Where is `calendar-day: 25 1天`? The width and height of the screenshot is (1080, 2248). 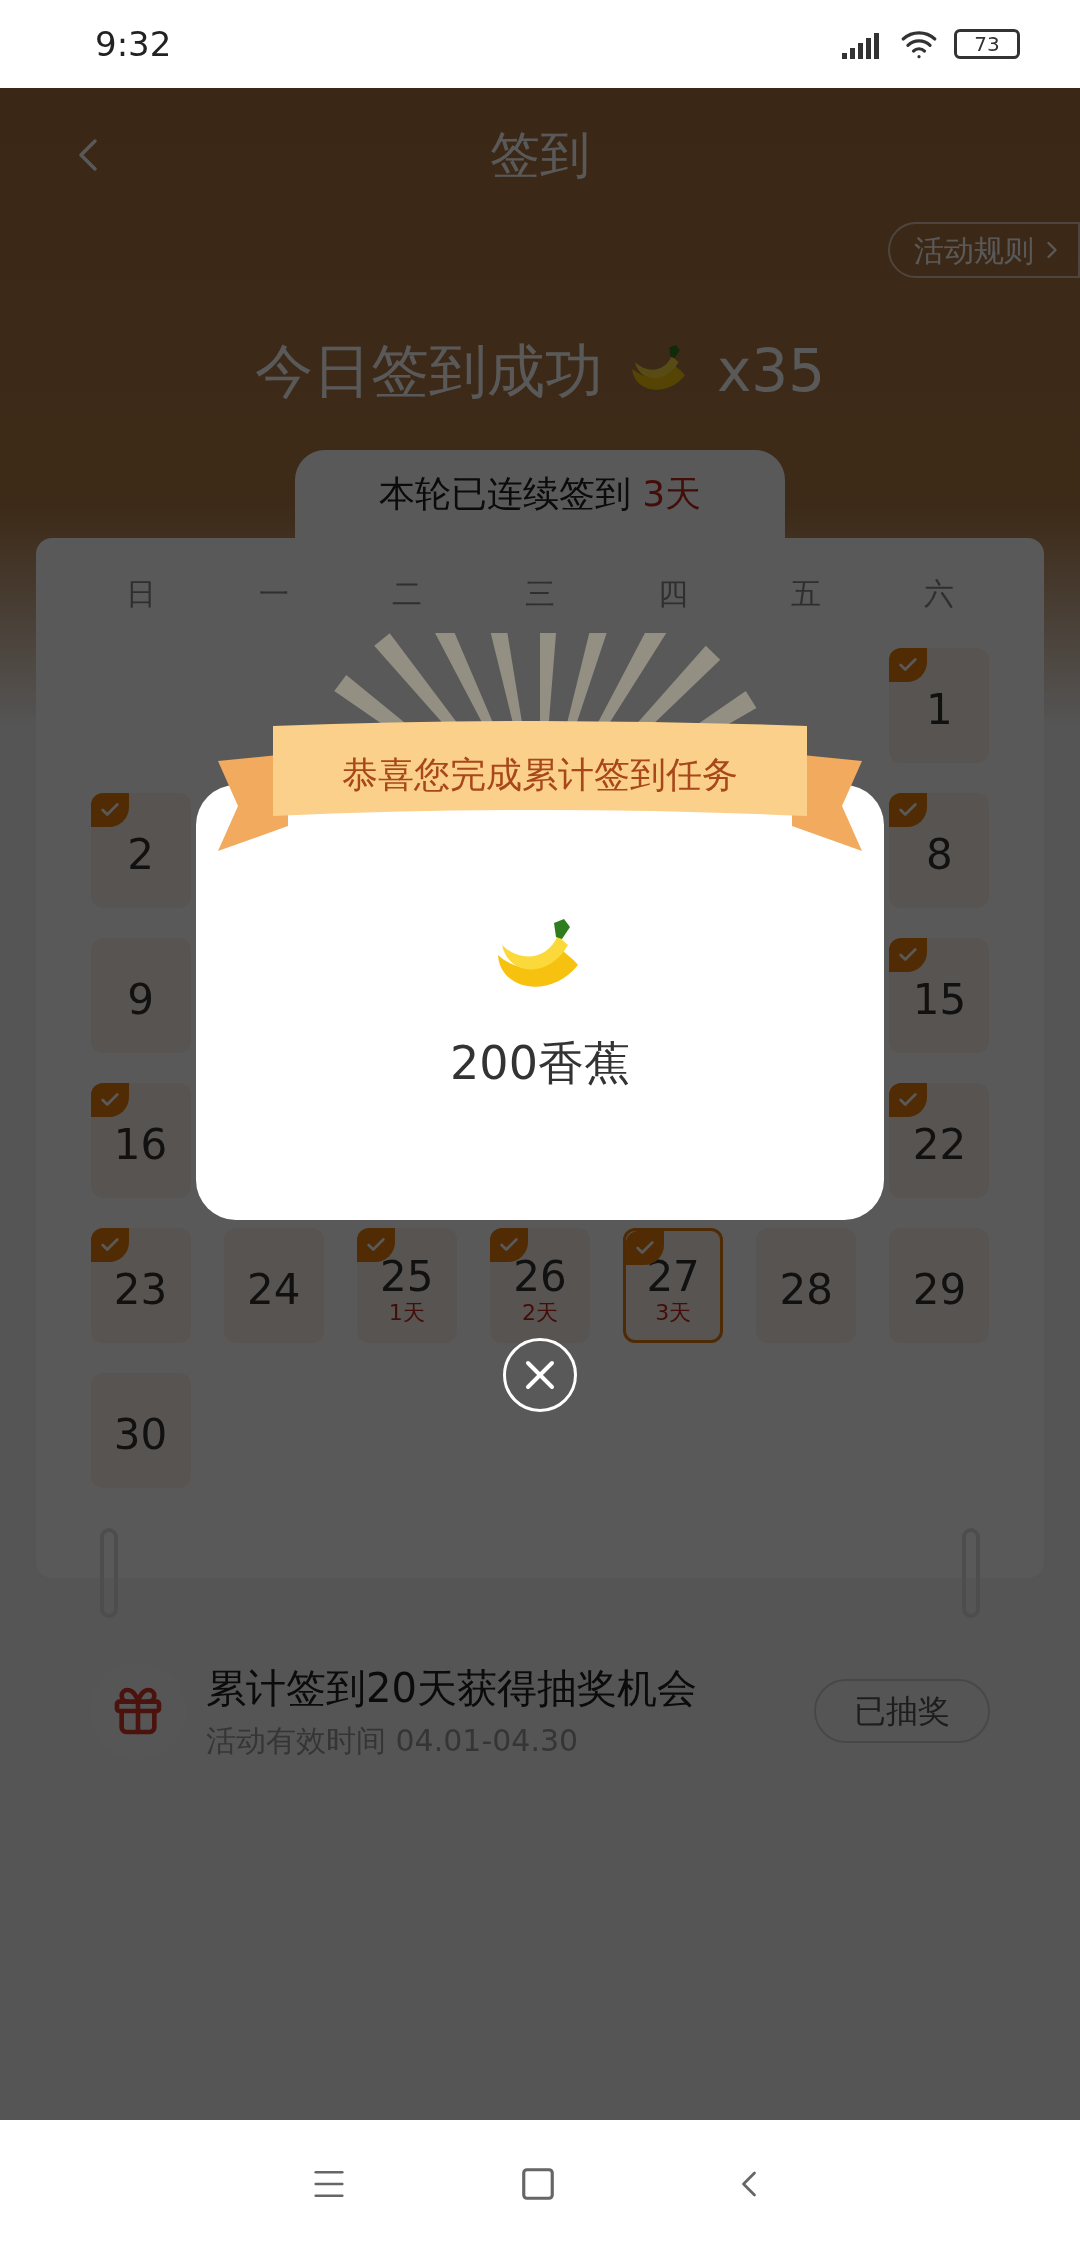
calendar-day: 25 1天 is located at coordinates (406, 1285).